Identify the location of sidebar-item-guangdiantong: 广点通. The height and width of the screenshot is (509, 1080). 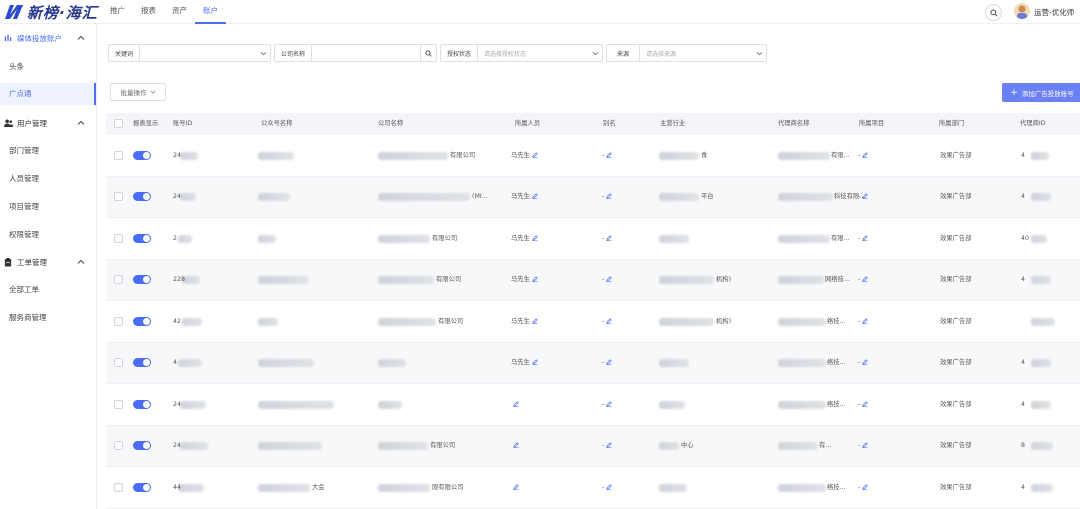
(48, 94).